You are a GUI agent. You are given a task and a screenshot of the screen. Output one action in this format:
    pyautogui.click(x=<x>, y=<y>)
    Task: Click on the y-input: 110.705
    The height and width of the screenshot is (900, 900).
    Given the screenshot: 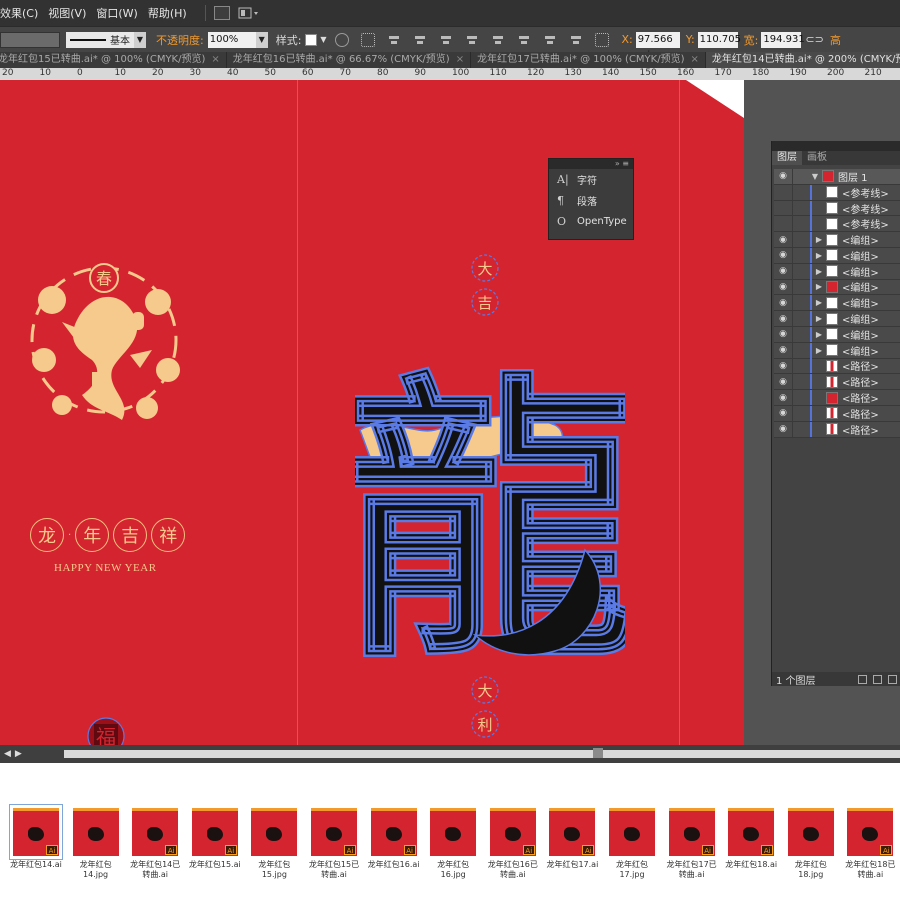 What is the action you would take?
    pyautogui.click(x=719, y=39)
    